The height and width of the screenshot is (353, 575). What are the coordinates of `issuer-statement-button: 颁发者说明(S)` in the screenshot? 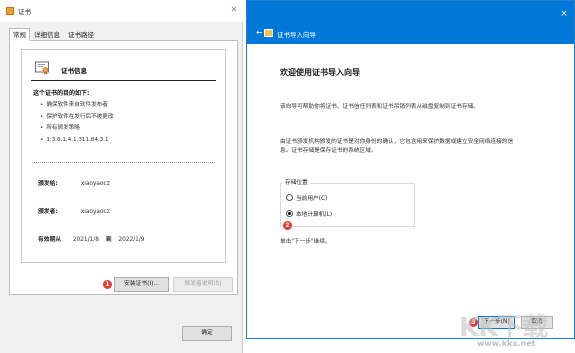 It's located at (203, 284).